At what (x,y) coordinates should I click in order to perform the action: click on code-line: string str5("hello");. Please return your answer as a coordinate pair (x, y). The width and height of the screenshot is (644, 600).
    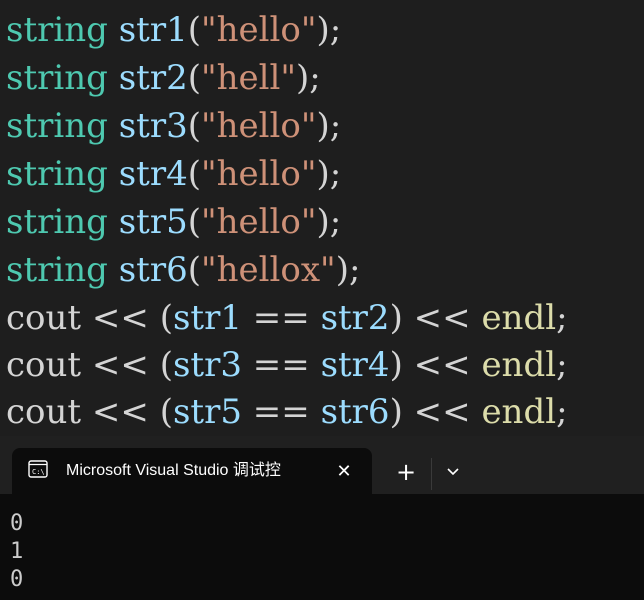
    Looking at the image, I should click on (173, 222).